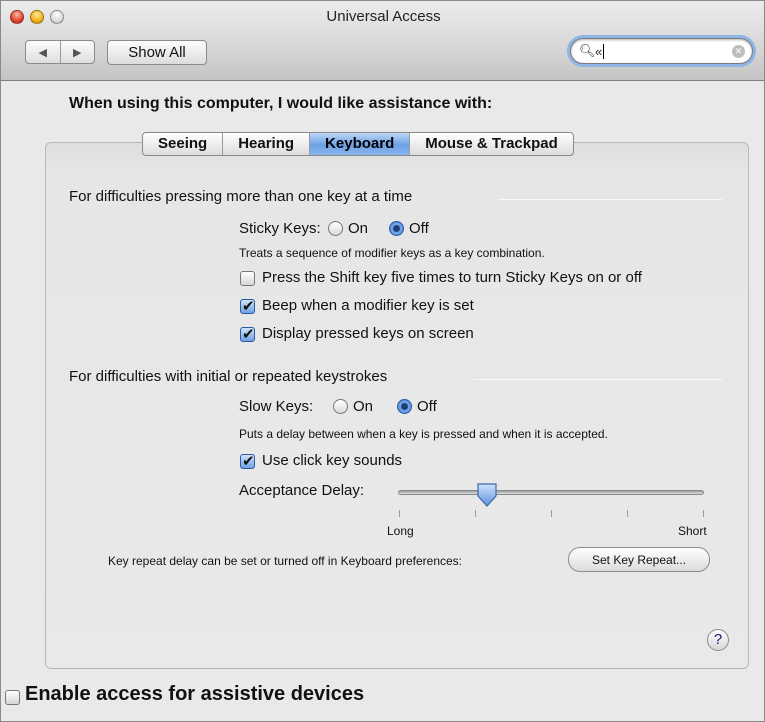  I want to click on arrow-right-icon: ▶, so click(77, 52).